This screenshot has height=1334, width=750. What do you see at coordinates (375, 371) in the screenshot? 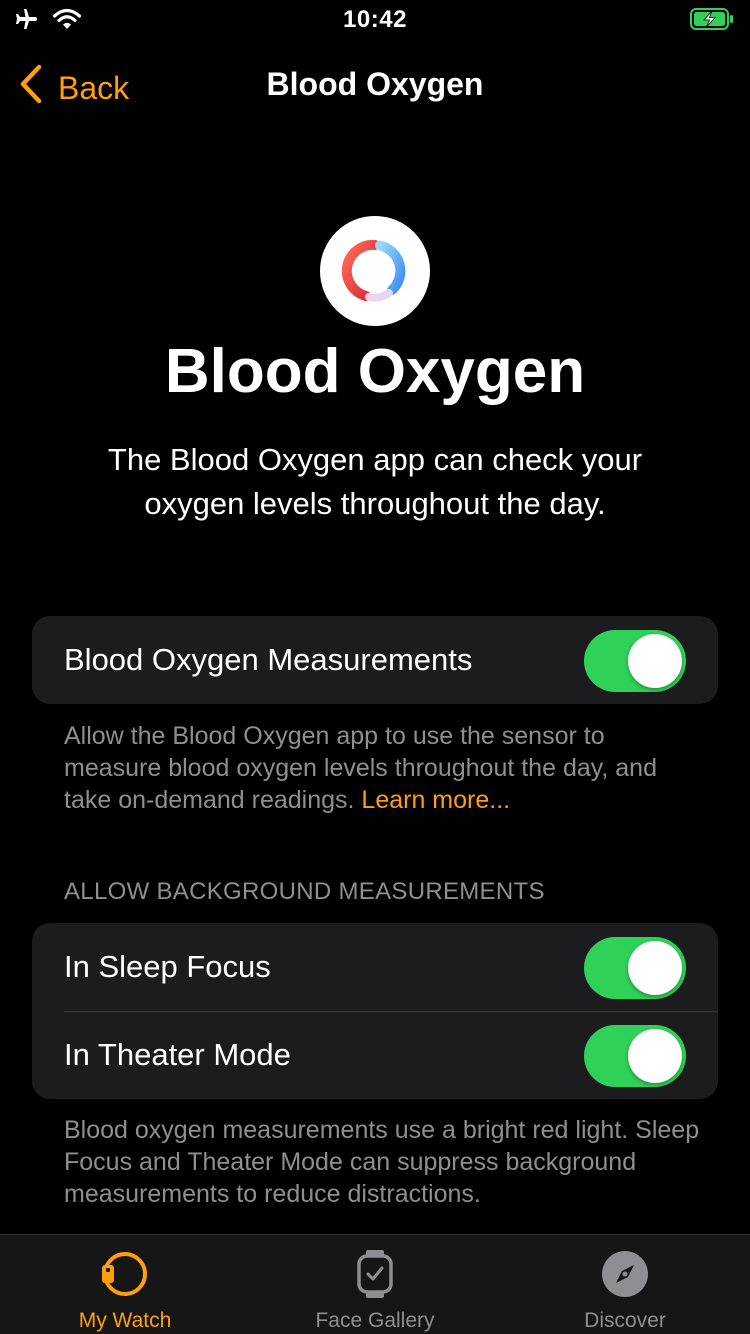
I see `hero-title: Blood Oxygen` at bounding box center [375, 371].